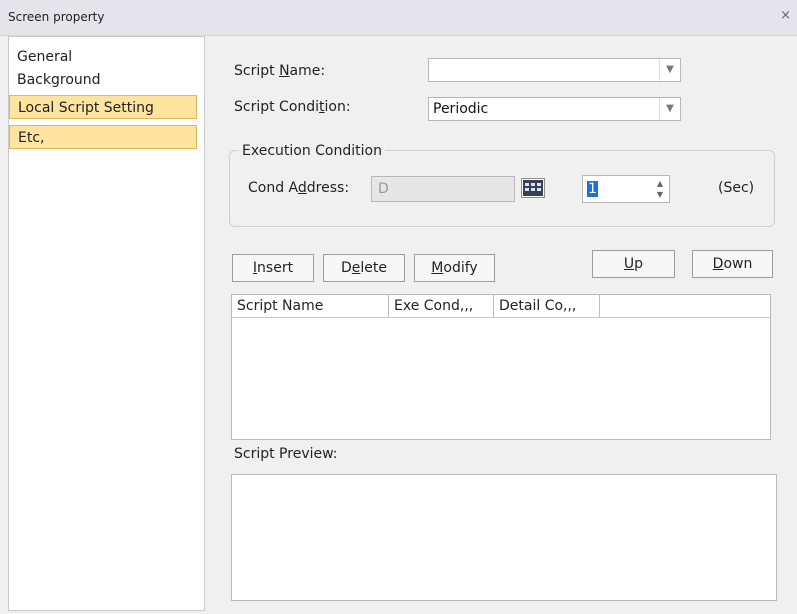  I want to click on table-header: Script Name Exe Cond,,, Detail Co,,,, so click(501, 306).